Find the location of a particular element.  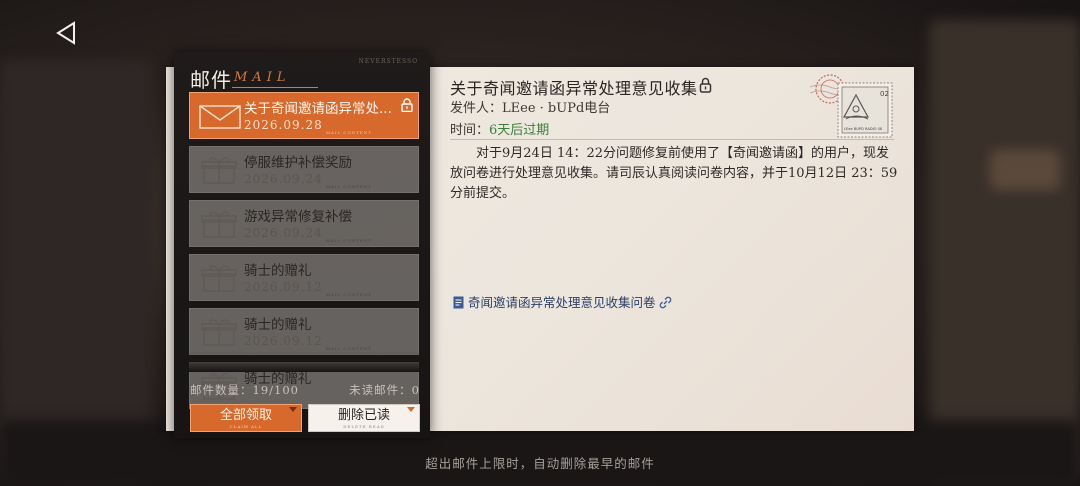

svg-text: 02 is located at coordinates (884, 94).